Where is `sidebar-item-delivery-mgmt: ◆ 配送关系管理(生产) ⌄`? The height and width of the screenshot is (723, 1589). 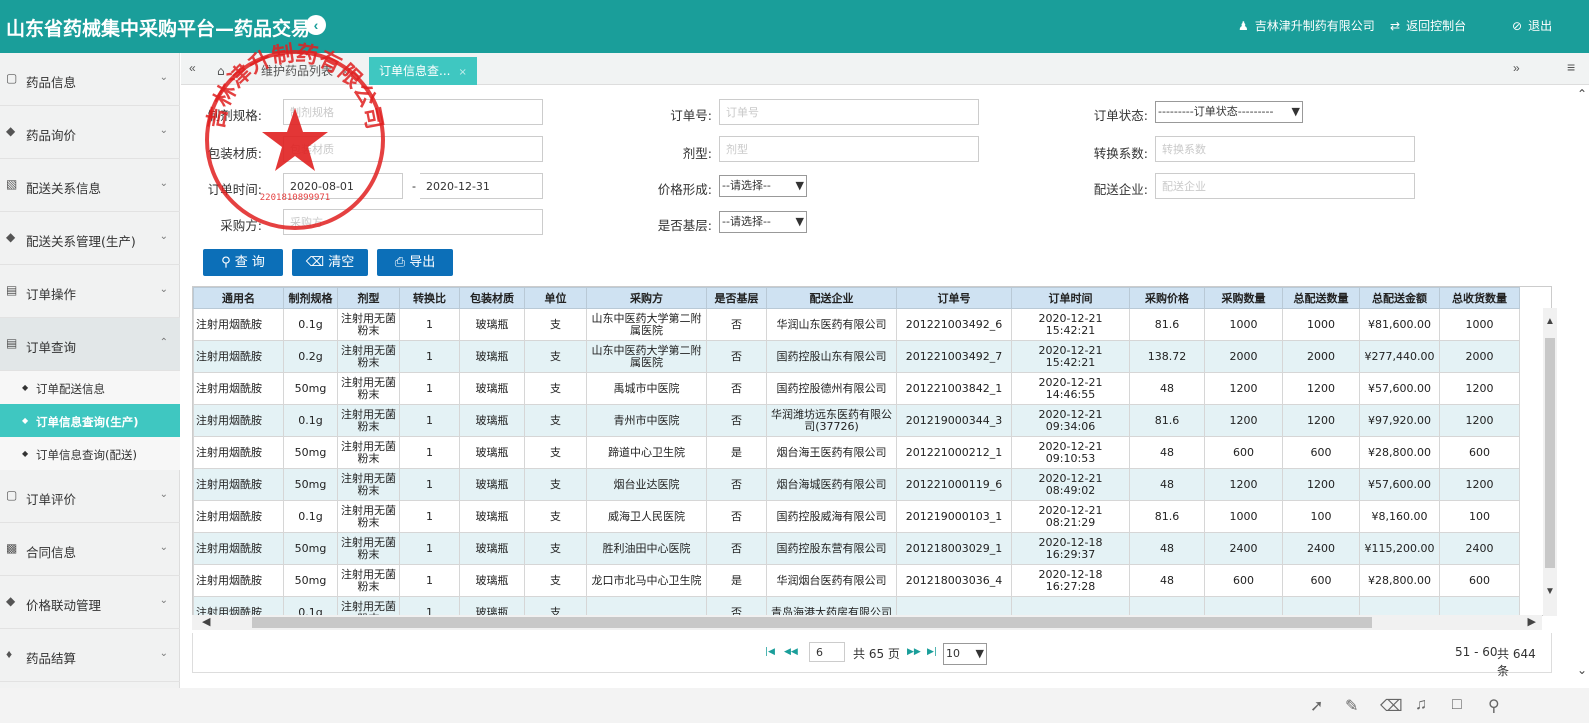 sidebar-item-delivery-mgmt: ◆ 配送关系管理(生产) ⌄ is located at coordinates (90, 238).